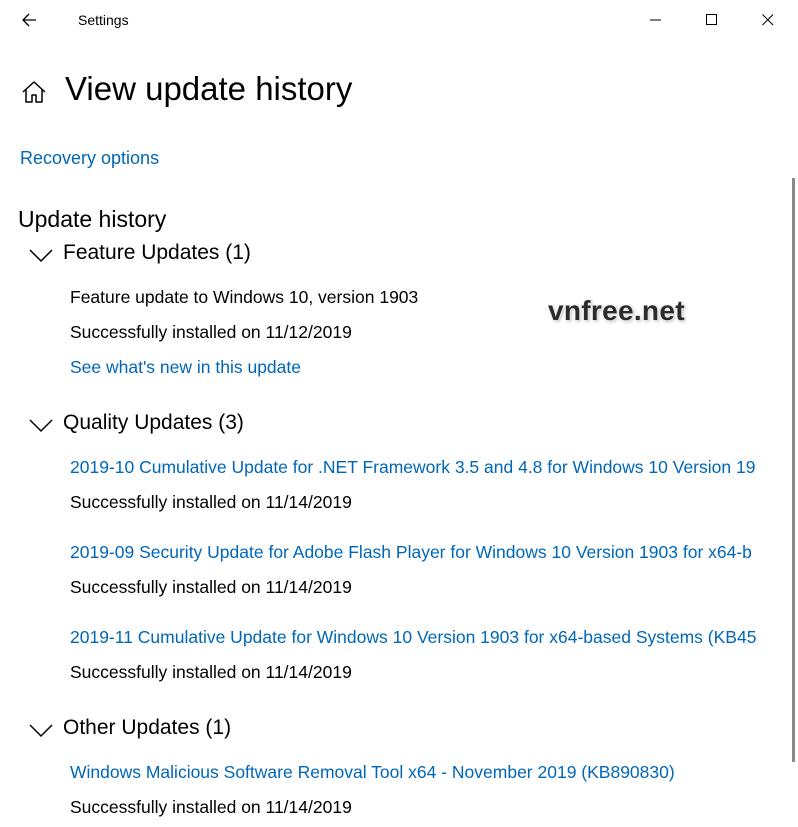 Image resolution: width=798 pixels, height=827 pixels. I want to click on other-updates-title: Other Updates (1), so click(147, 727).